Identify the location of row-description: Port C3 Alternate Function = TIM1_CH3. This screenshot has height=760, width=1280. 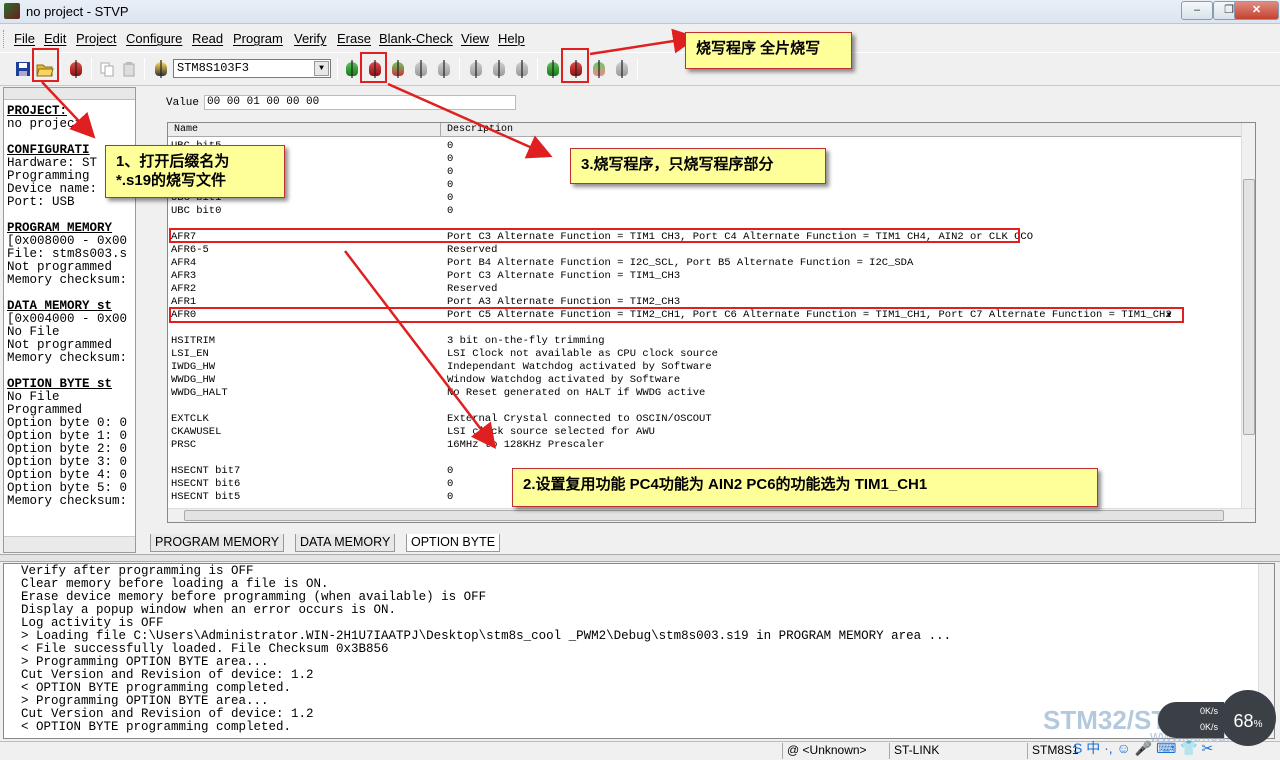
(563, 276).